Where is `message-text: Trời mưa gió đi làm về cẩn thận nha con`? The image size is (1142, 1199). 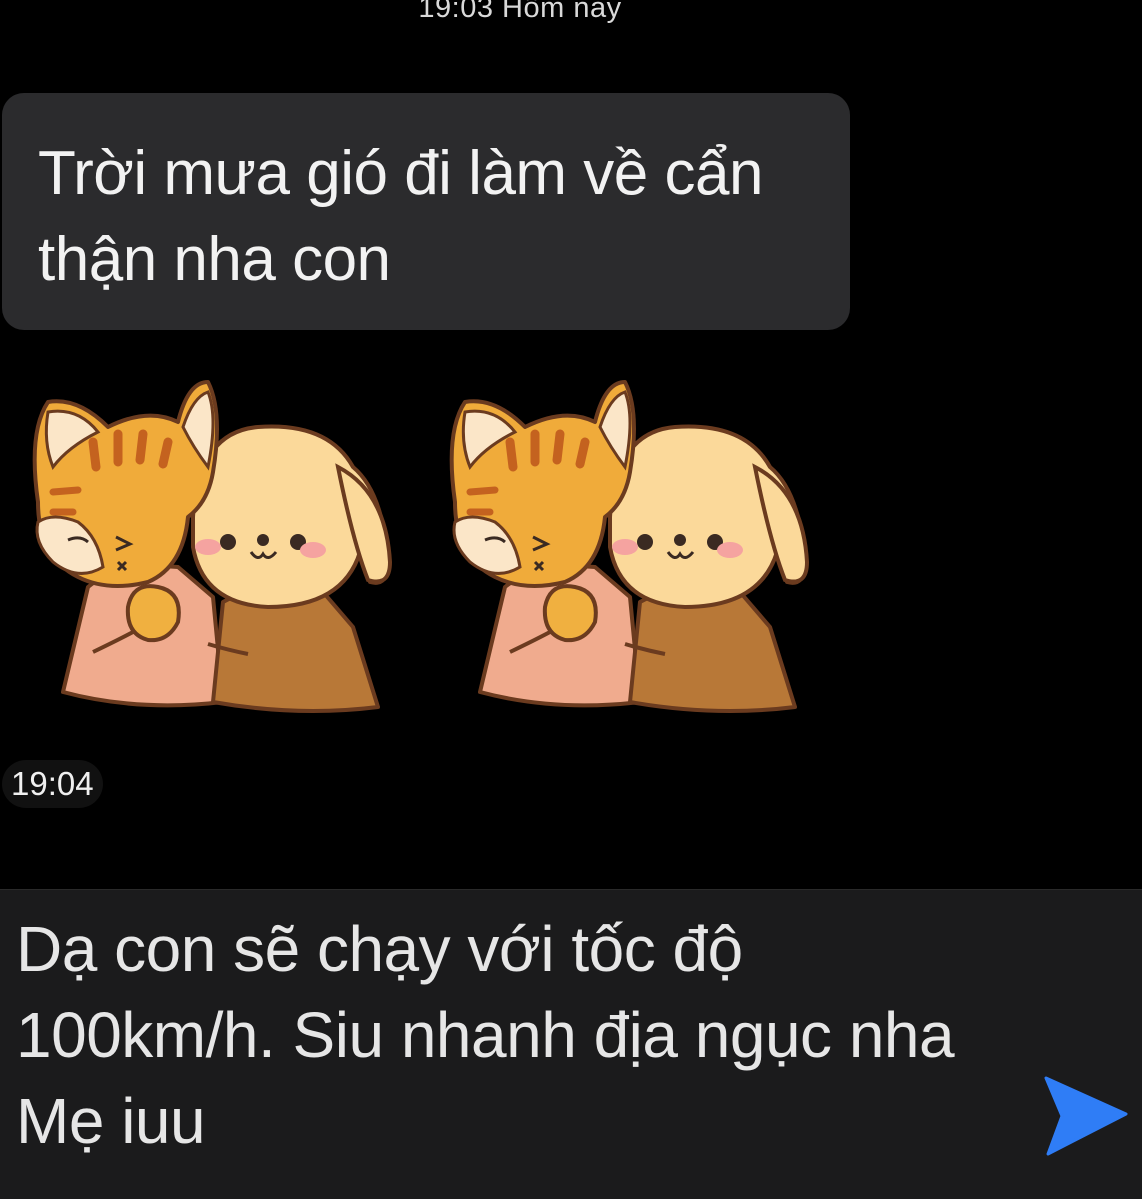 message-text: Trời mưa gió đi làm về cẩn thận nha con is located at coordinates (400, 216).